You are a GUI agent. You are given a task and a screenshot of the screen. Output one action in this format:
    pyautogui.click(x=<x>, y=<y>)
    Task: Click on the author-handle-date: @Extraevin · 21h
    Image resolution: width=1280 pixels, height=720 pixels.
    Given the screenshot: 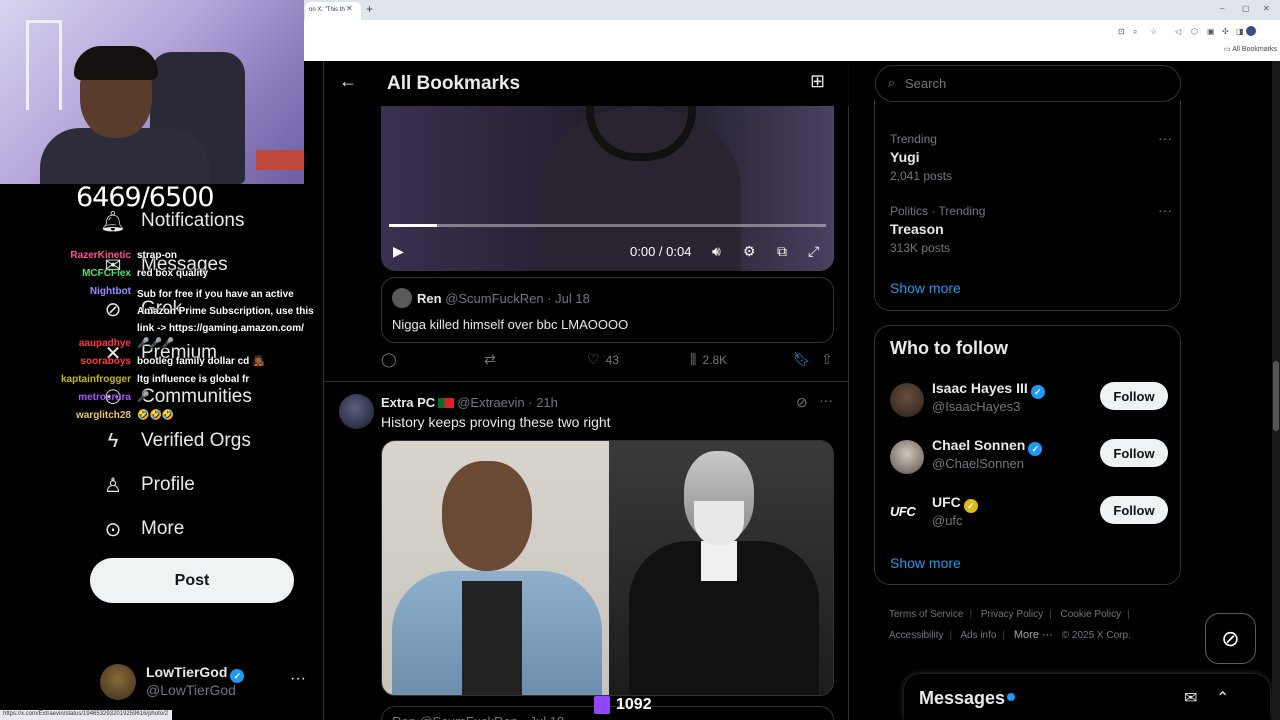 What is the action you would take?
    pyautogui.click(x=507, y=402)
    